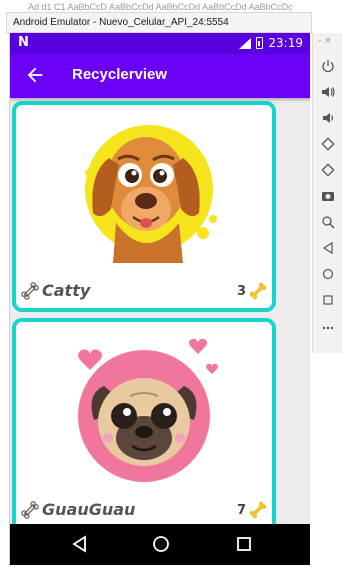 This screenshot has height=569, width=342. I want to click on power-icon, so click(328, 66).